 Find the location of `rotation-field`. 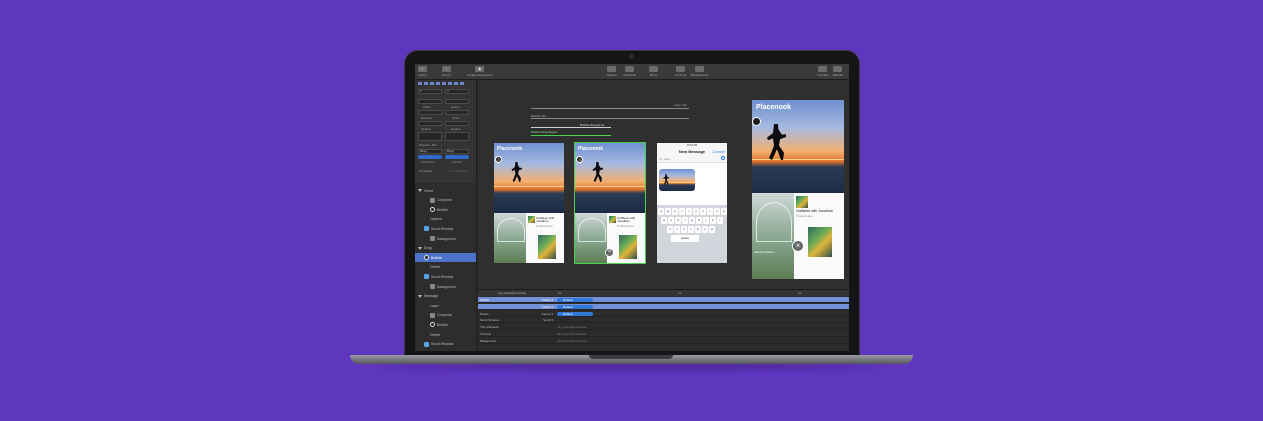

rotation-field is located at coordinates (430, 112).